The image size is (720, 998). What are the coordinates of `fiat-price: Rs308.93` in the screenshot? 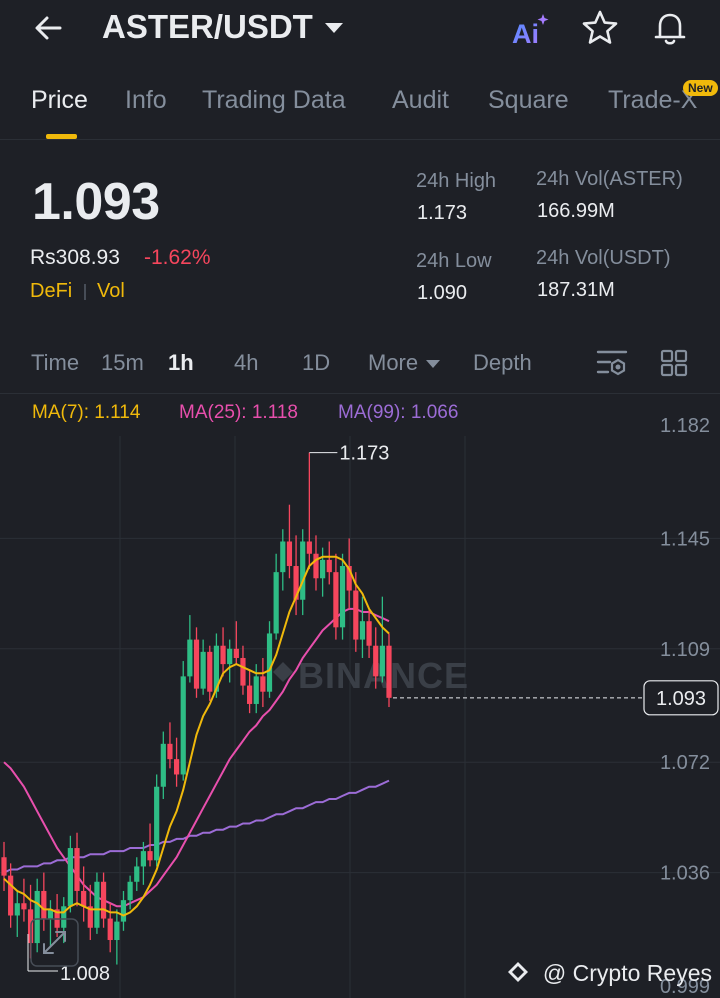 It's located at (75, 257).